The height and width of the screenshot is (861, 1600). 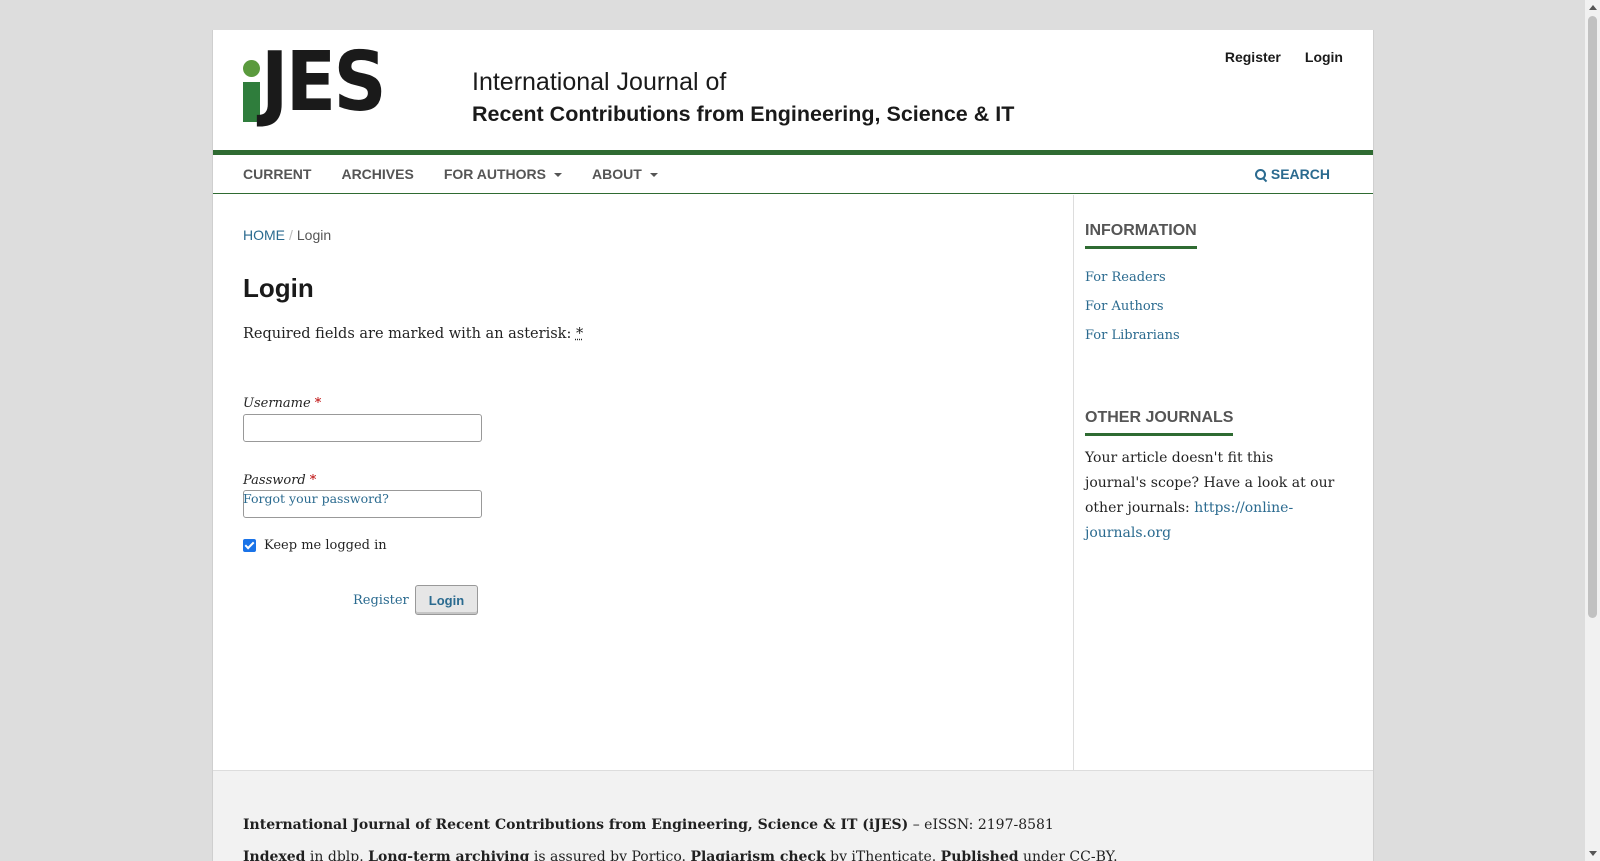 I want to click on nav-item-for-authors: For Authors, so click(x=503, y=174).